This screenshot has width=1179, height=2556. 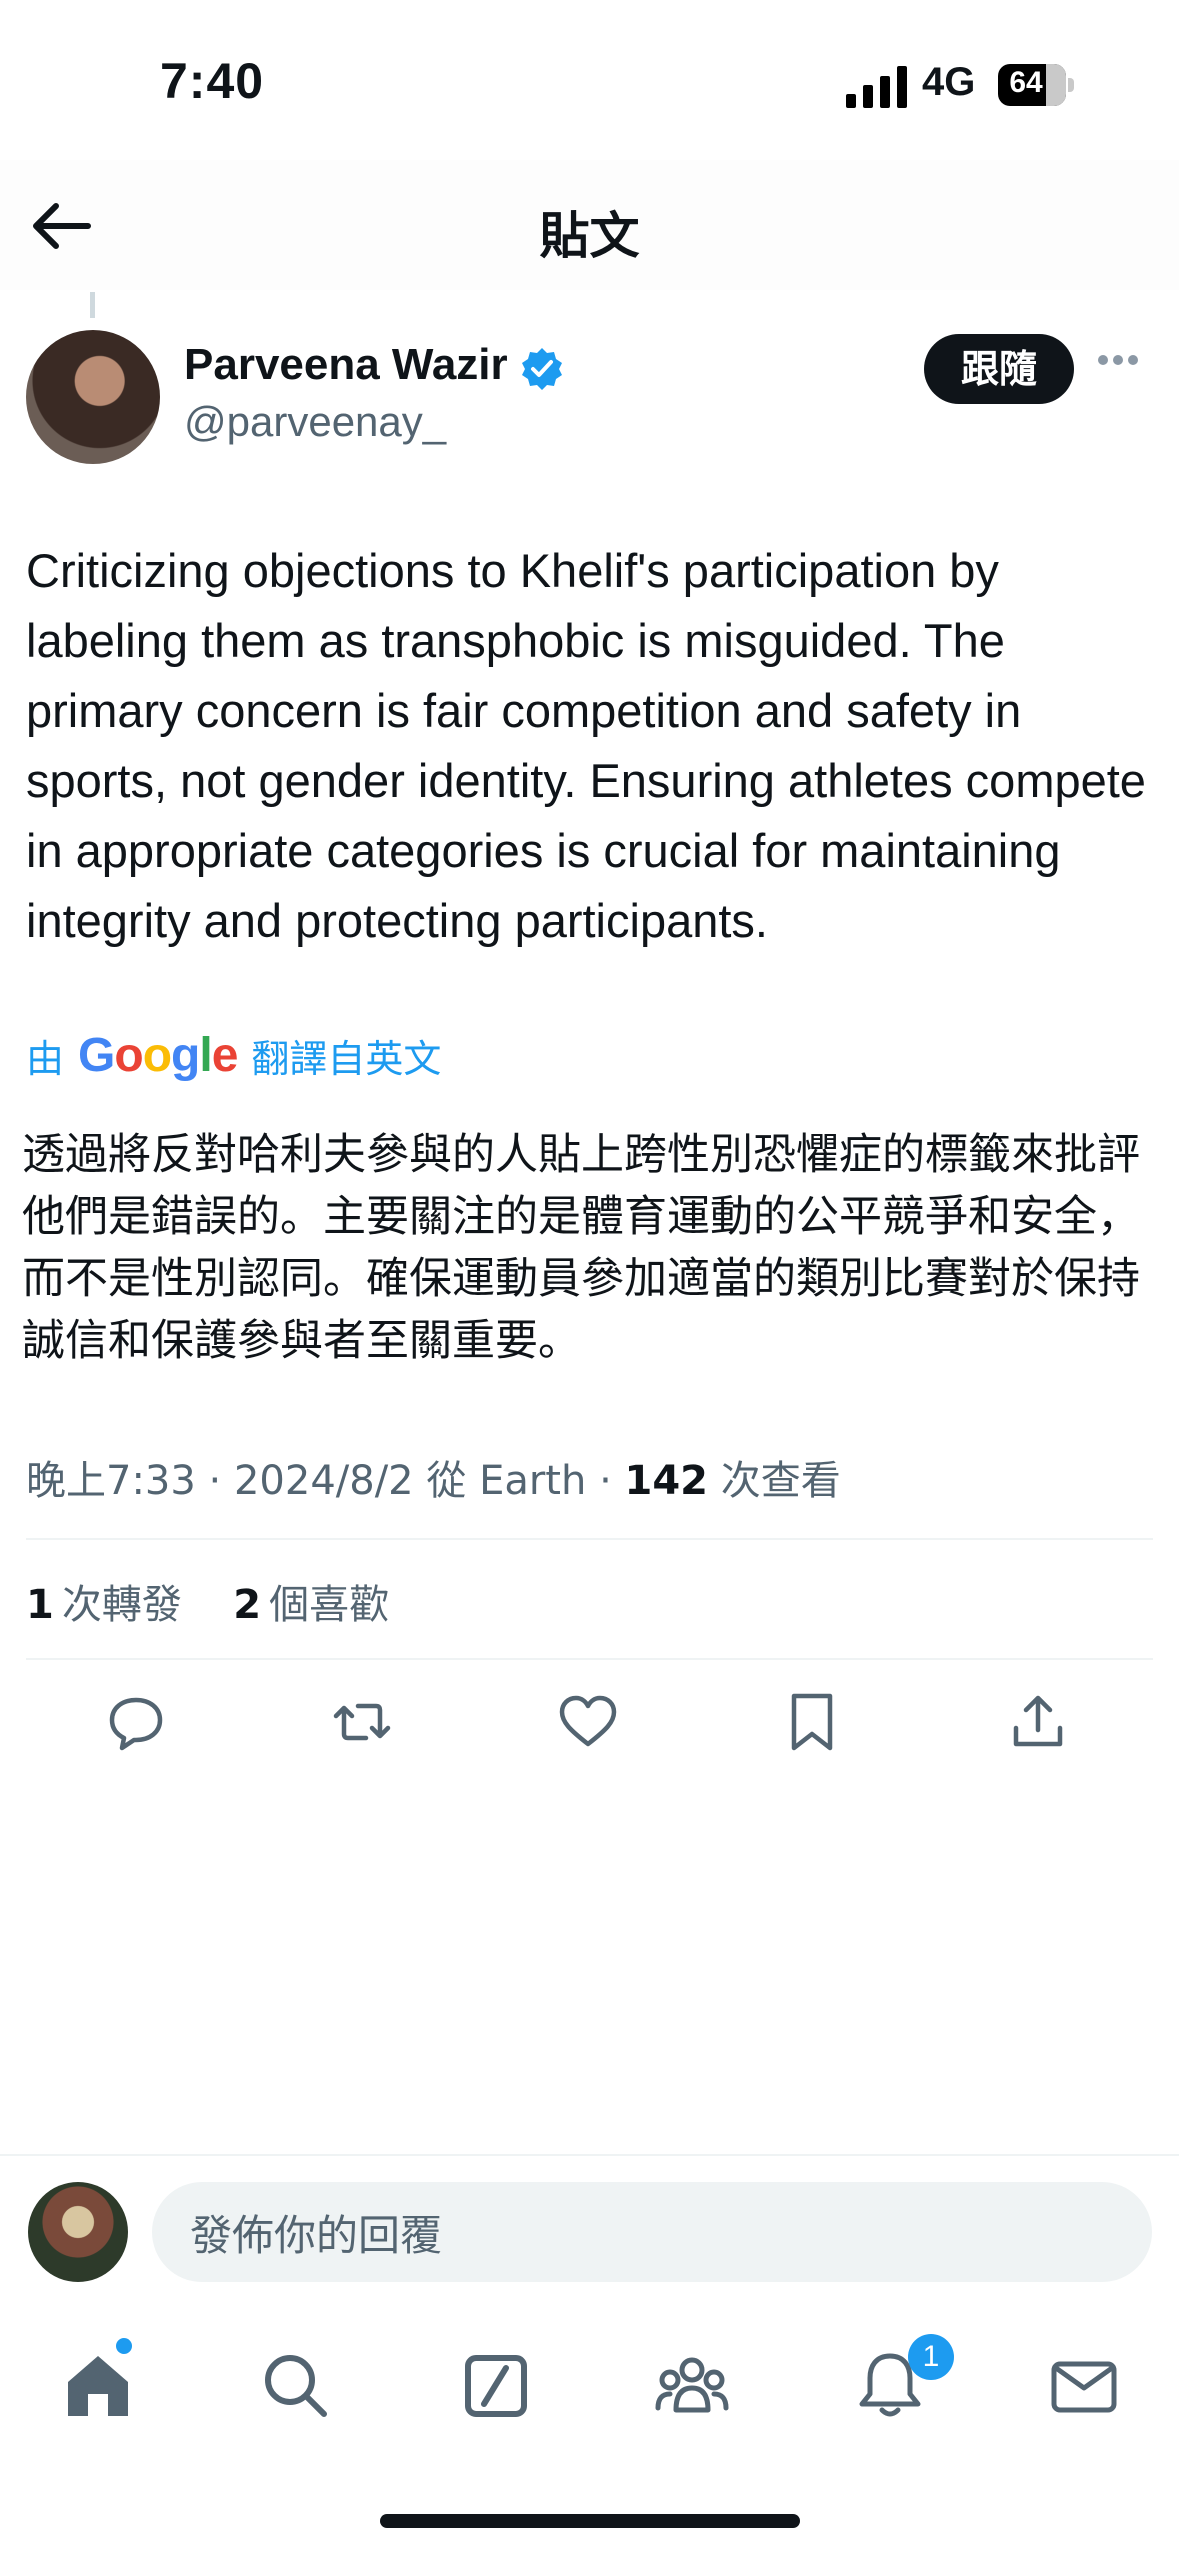 I want to click on signal-icon, so click(x=876, y=87).